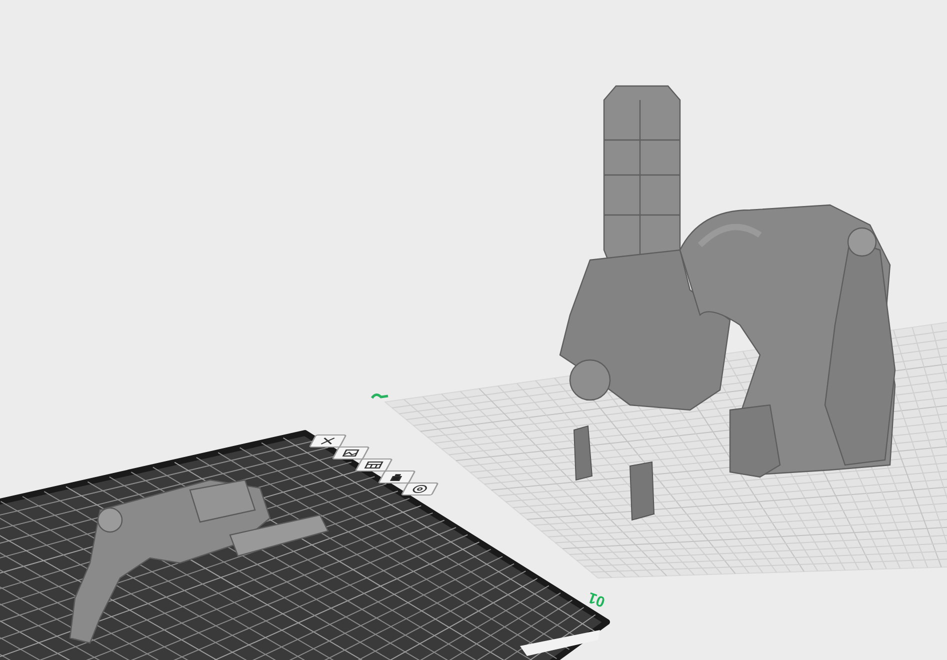 This screenshot has width=947, height=660. Describe the element at coordinates (379, 396) in the screenshot. I see `axis-marker-icon` at that location.